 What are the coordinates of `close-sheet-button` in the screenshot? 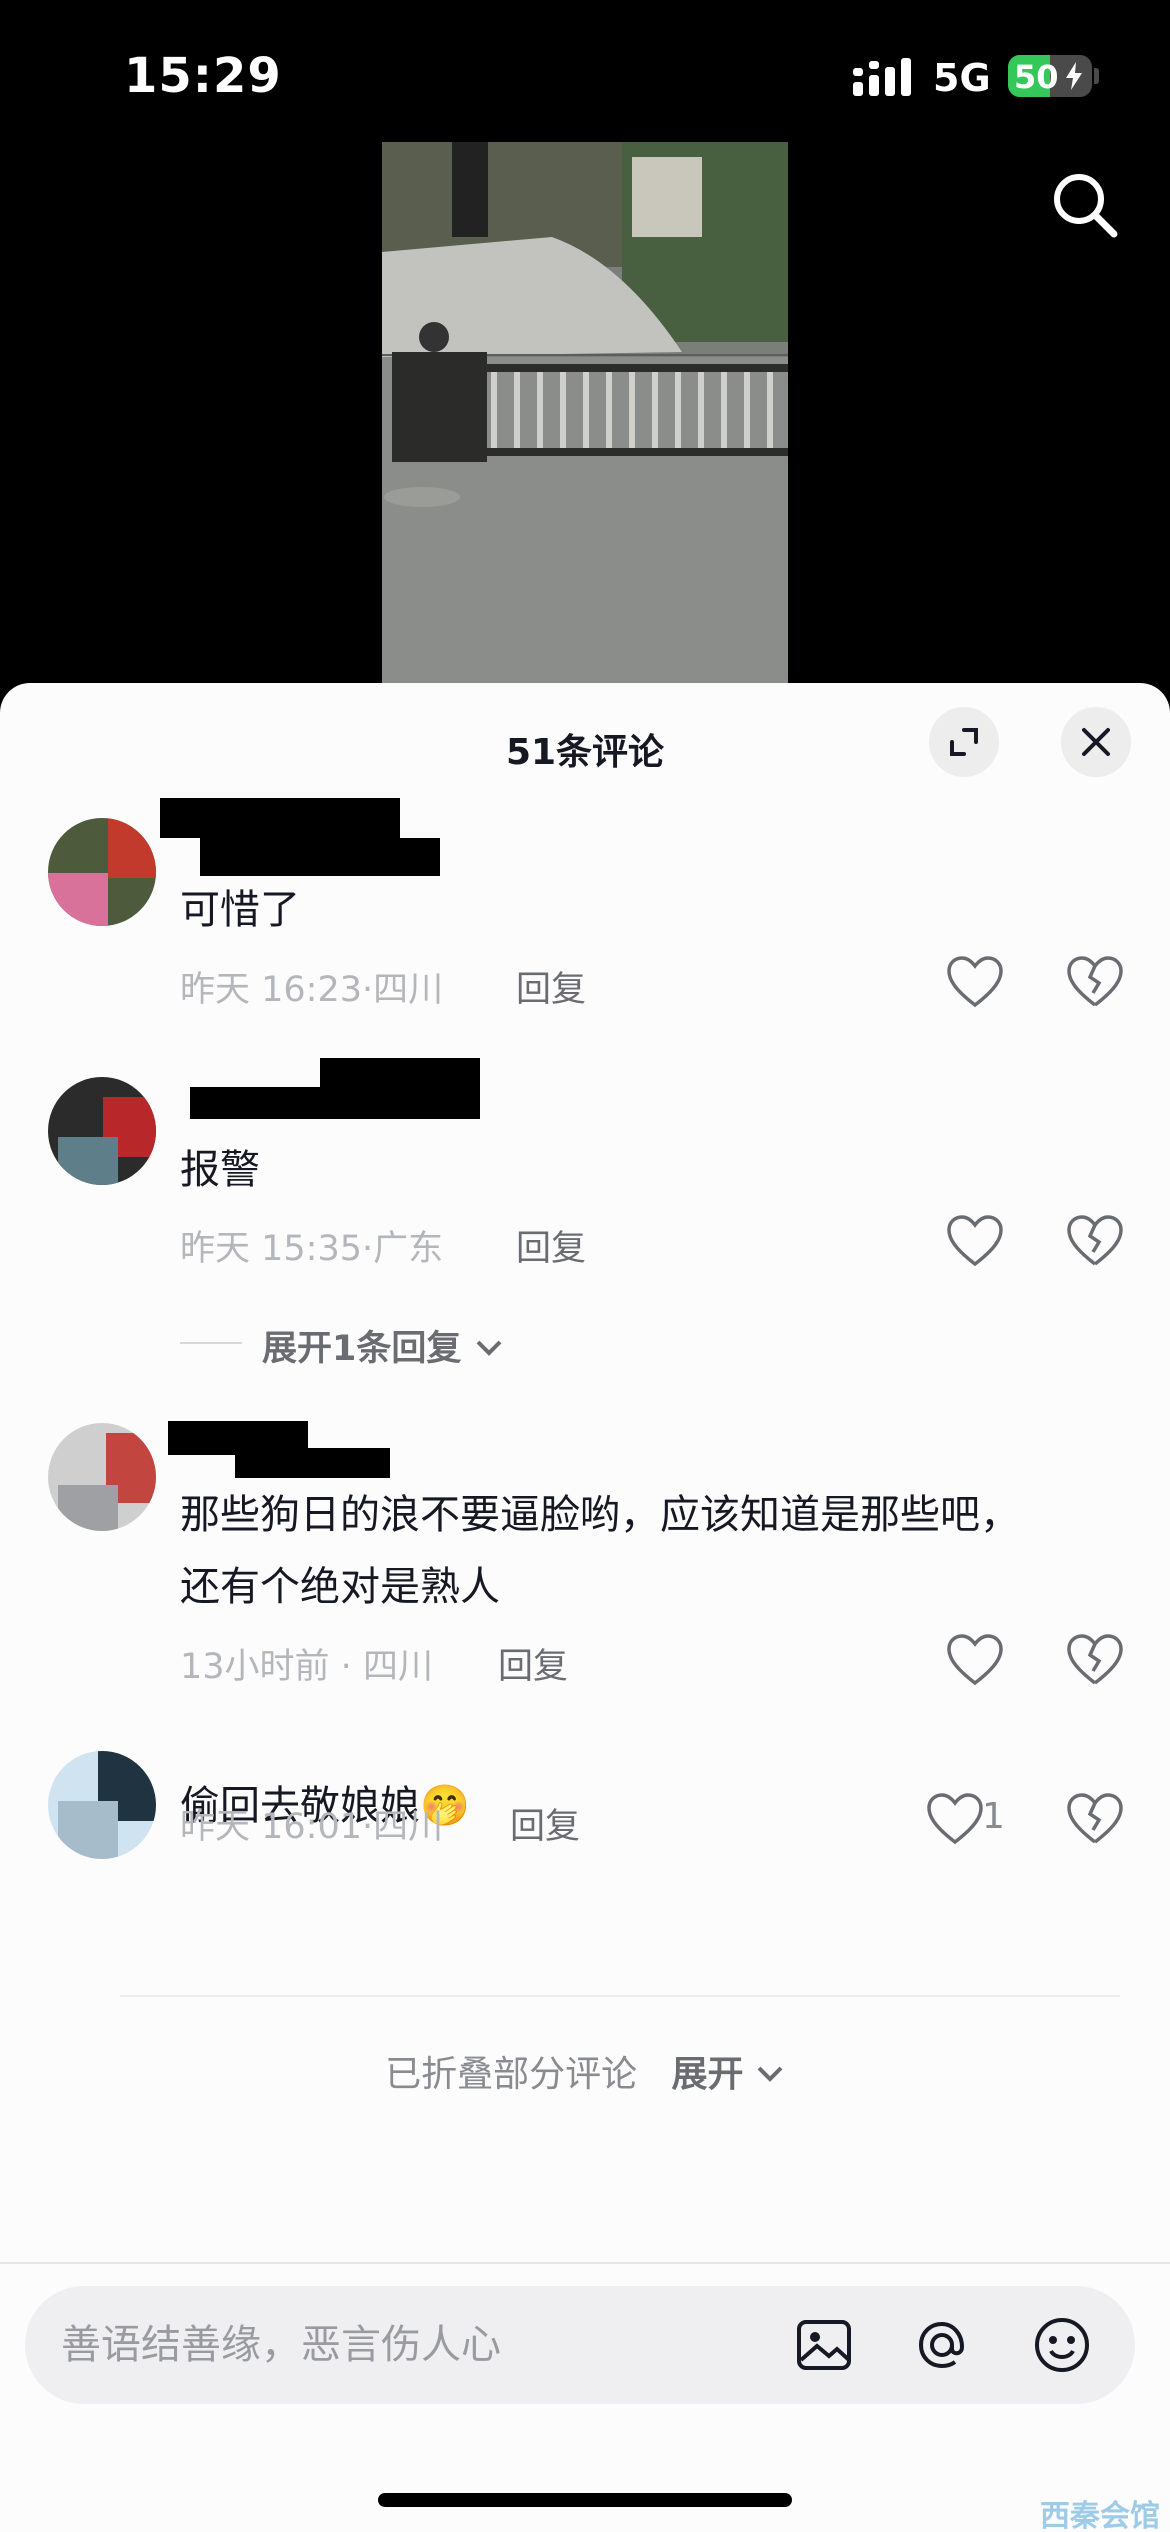 It's located at (1096, 742).